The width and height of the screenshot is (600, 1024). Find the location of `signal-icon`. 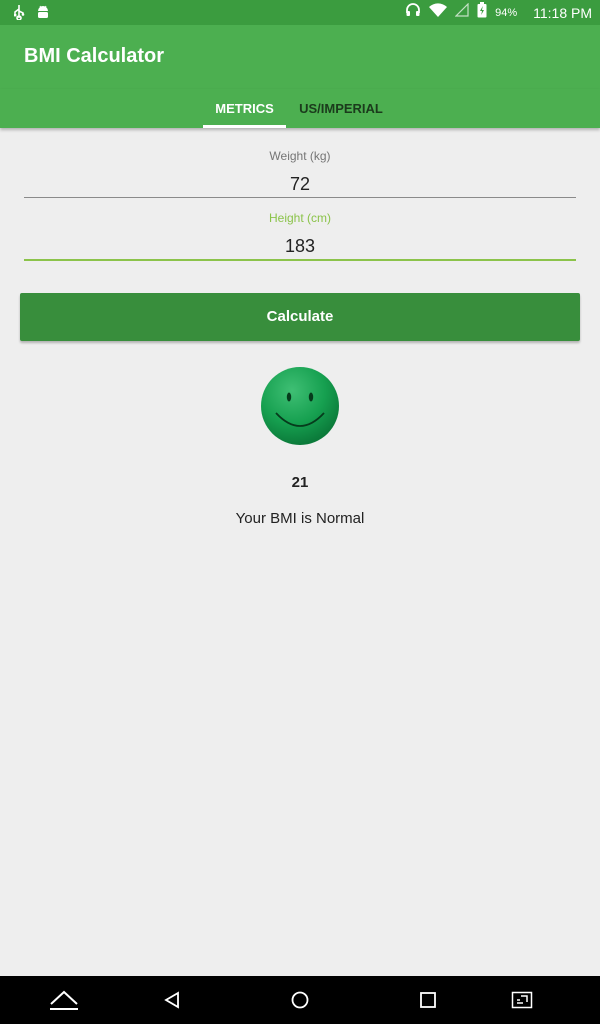

signal-icon is located at coordinates (461, 12).